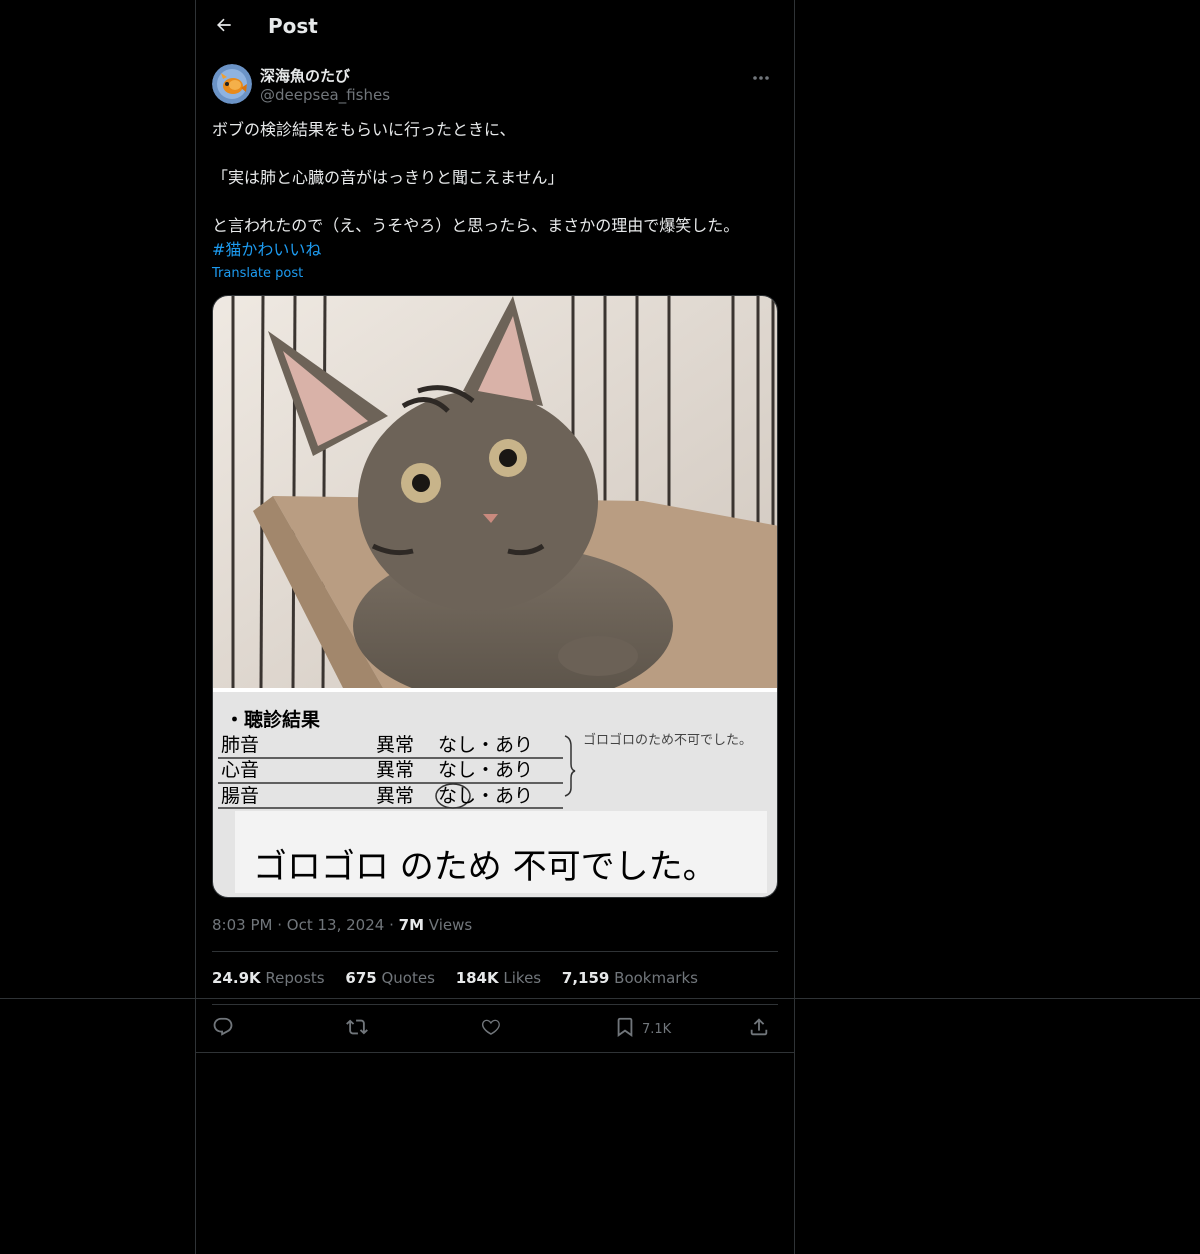 The image size is (1200, 1254). I want to click on quotes-label: Quotes, so click(408, 978).